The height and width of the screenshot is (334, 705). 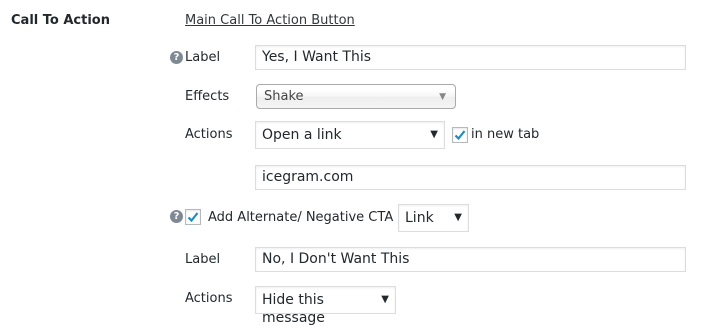 I want to click on alt-cta-checkbox, so click(x=193, y=217).